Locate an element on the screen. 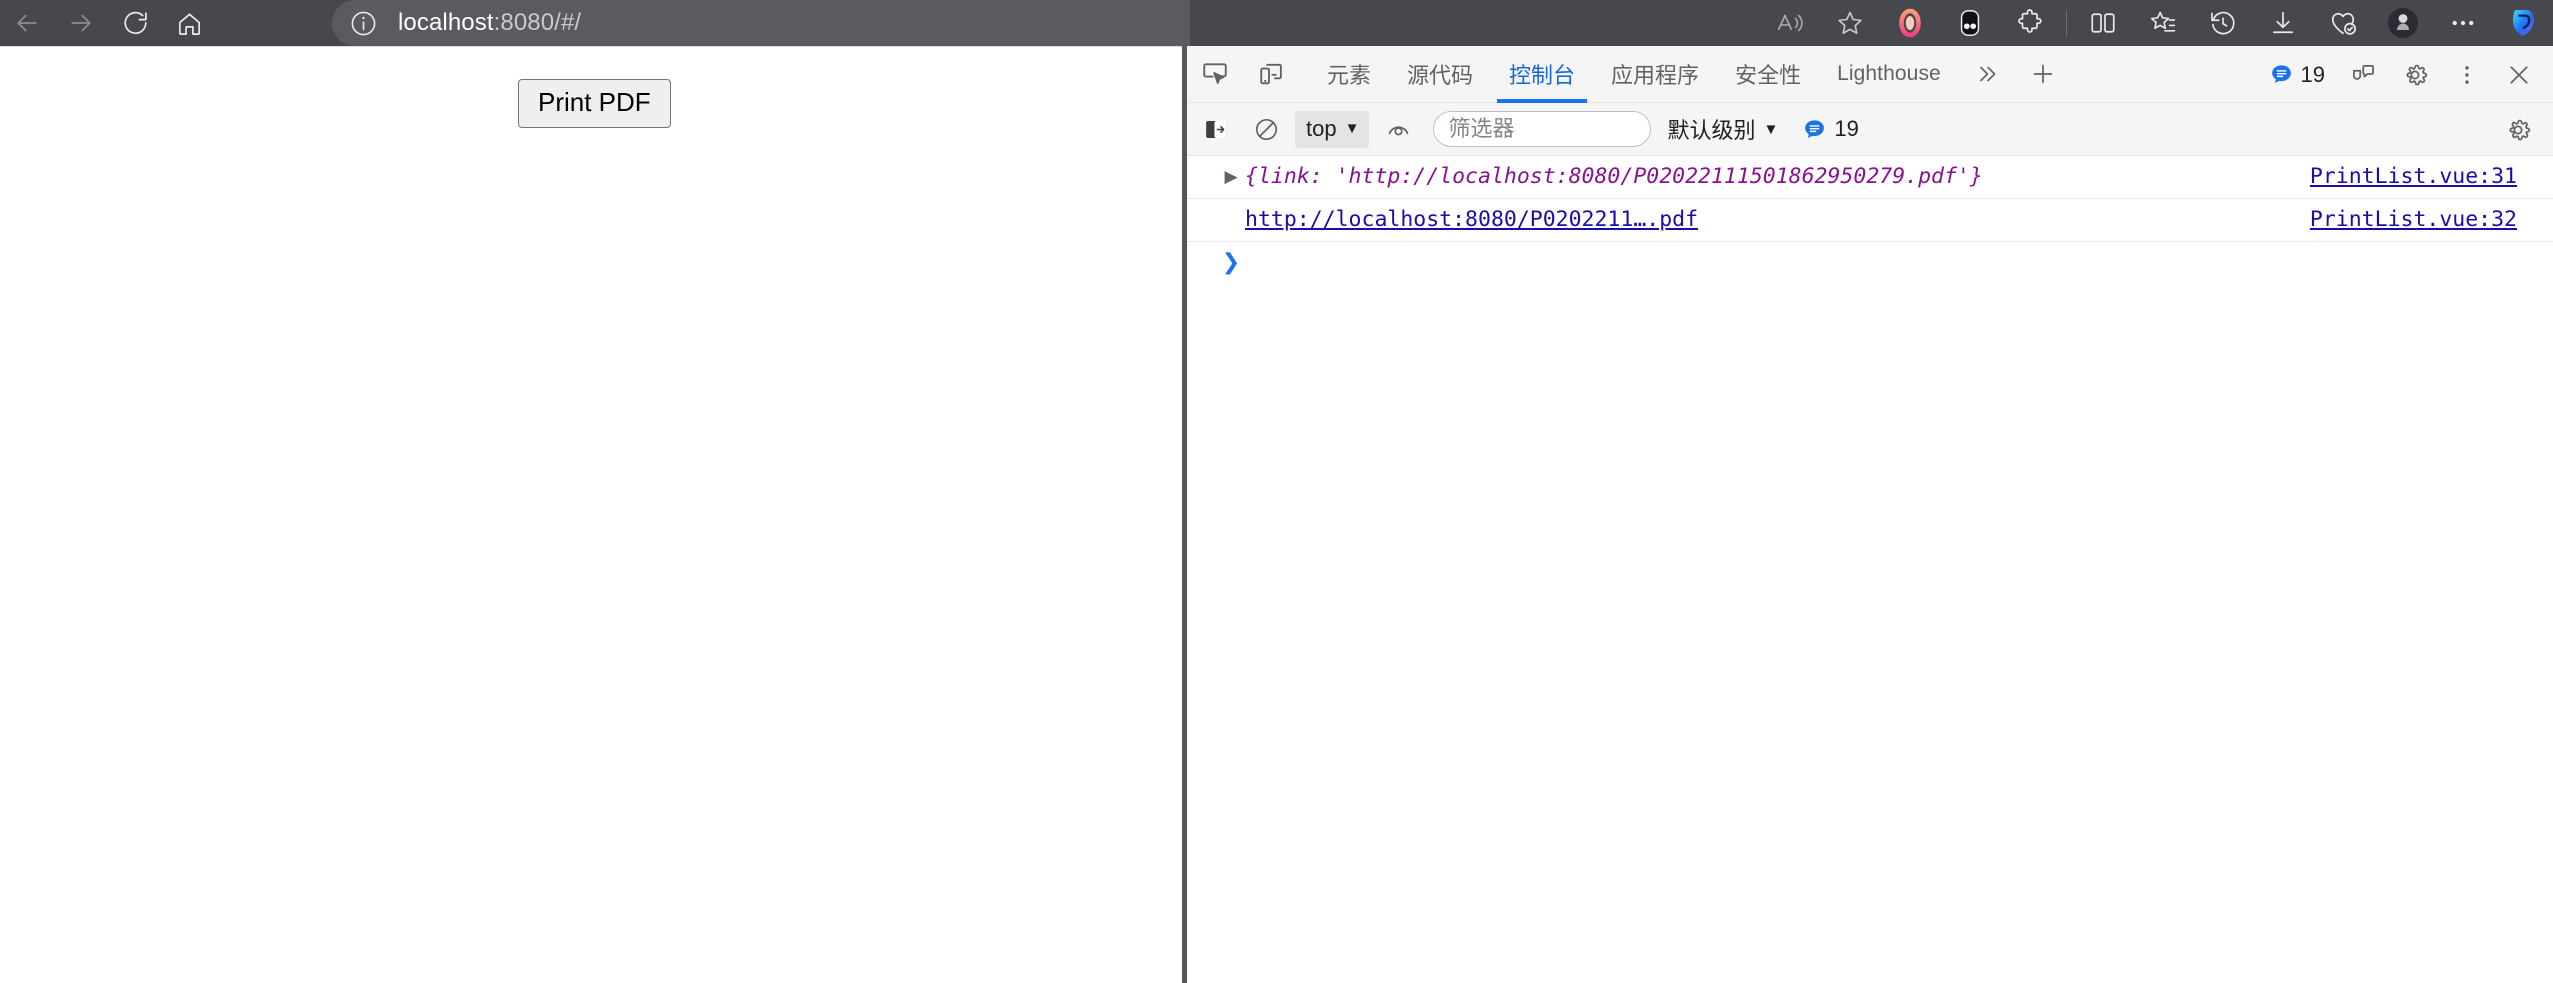 This screenshot has width=2553, height=983. browser-essentials-button is located at coordinates (2343, 23).